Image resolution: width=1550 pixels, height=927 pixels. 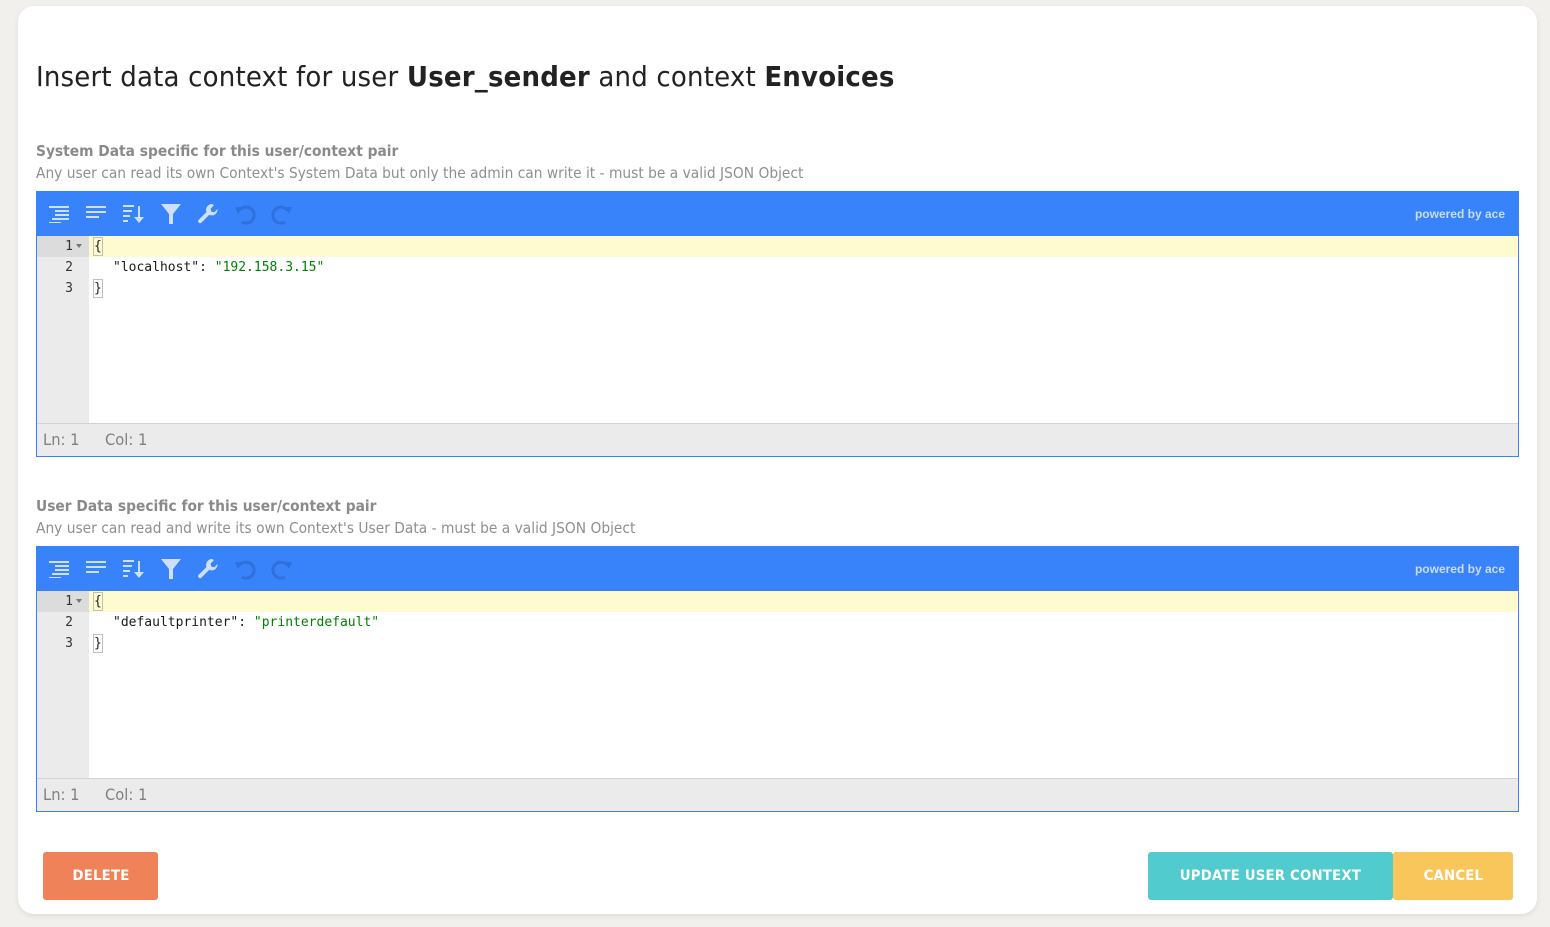 I want to click on code-line: 2 "defaultprinter": "printerdefault", so click(x=777, y=622).